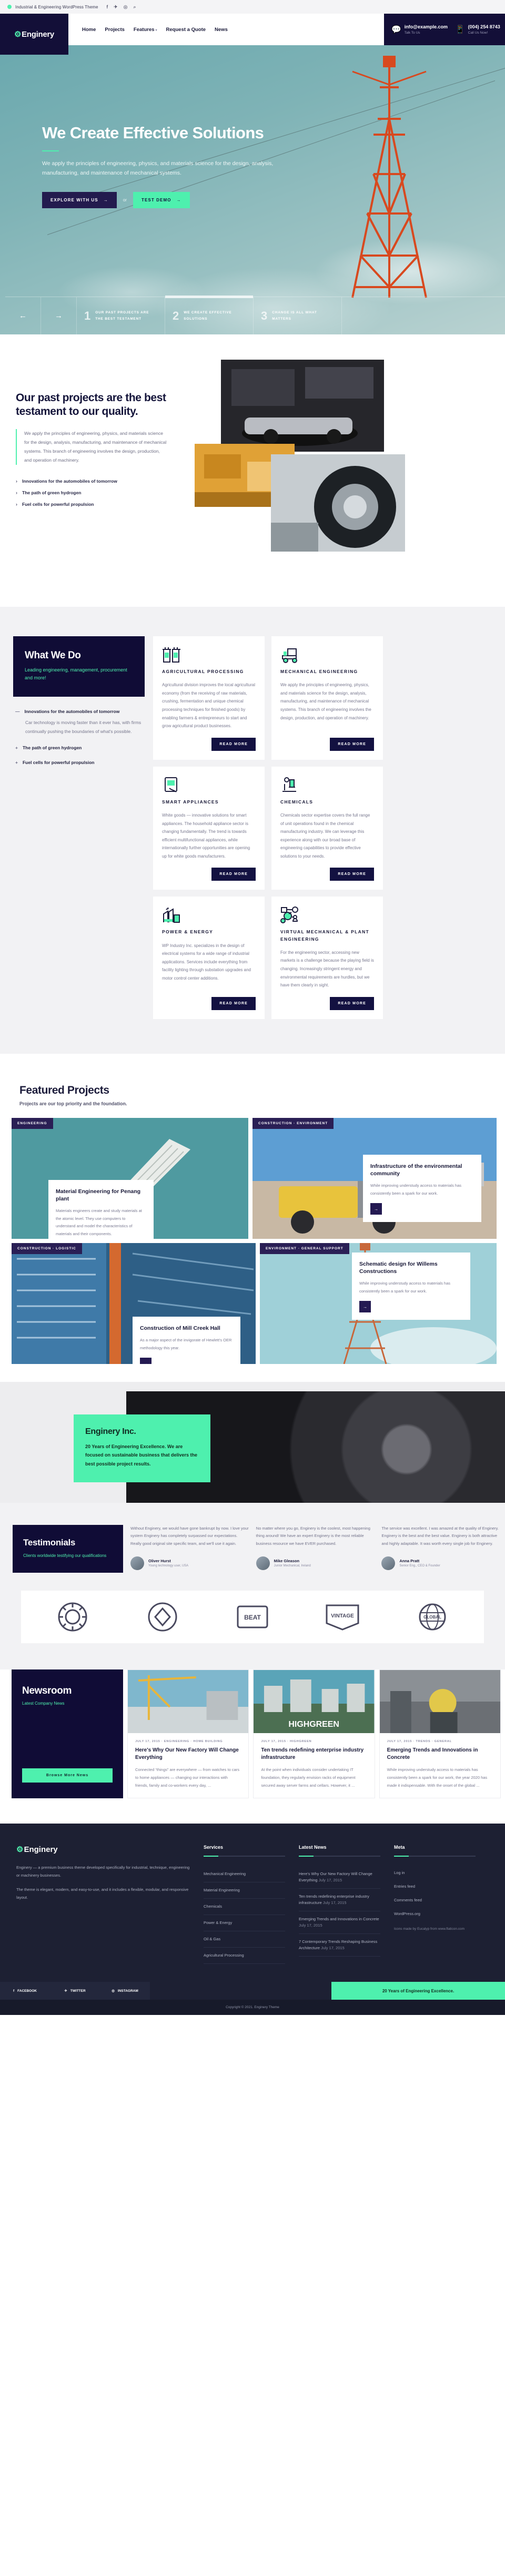  I want to click on footer-facebook-button: f FACEBOOK, so click(25, 1991).